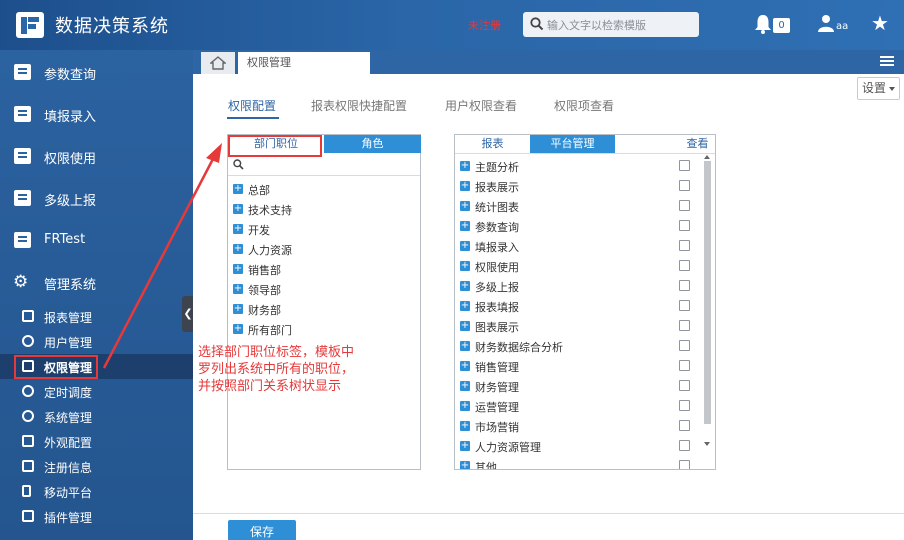 Image resolution: width=904 pixels, height=540 pixels. What do you see at coordinates (262, 530) in the screenshot?
I see `save-button: 保存` at bounding box center [262, 530].